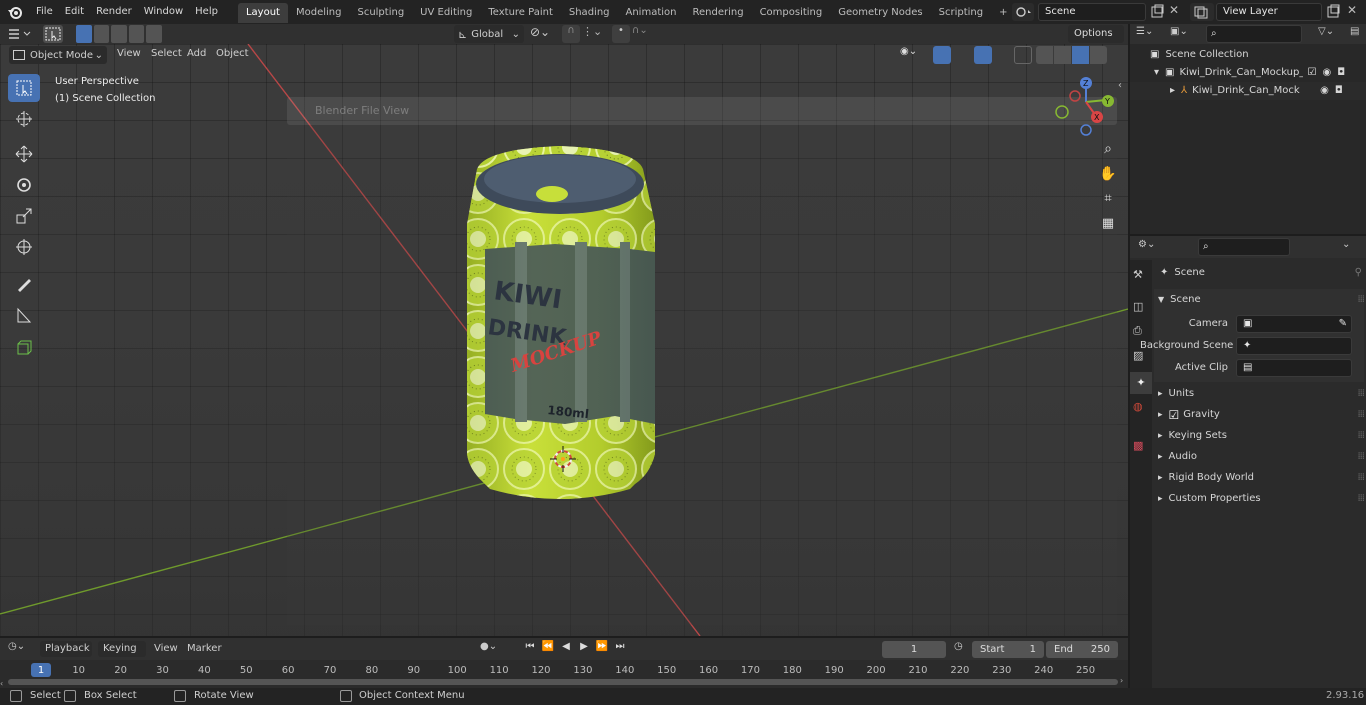  Describe the element at coordinates (497, 649) in the screenshot. I see `record-icon: ●⌄` at that location.